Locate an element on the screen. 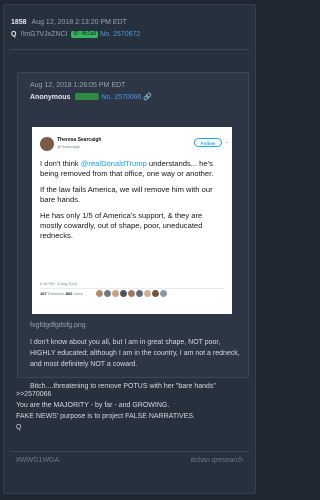 The height and width of the screenshot is (500, 320). tweet-mention: @realDonaldTrump is located at coordinates (113, 163).